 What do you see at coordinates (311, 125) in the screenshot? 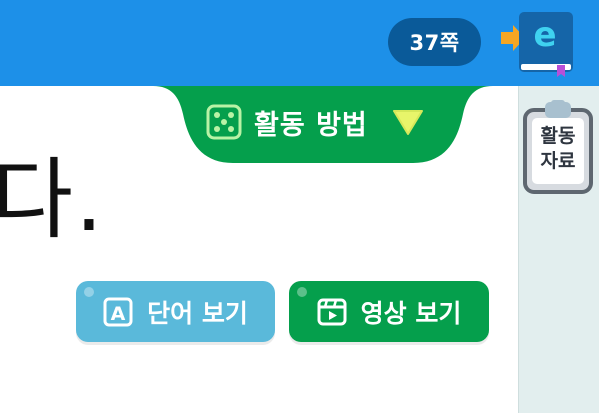
I see `activity-method-label: 활동 방법` at bounding box center [311, 125].